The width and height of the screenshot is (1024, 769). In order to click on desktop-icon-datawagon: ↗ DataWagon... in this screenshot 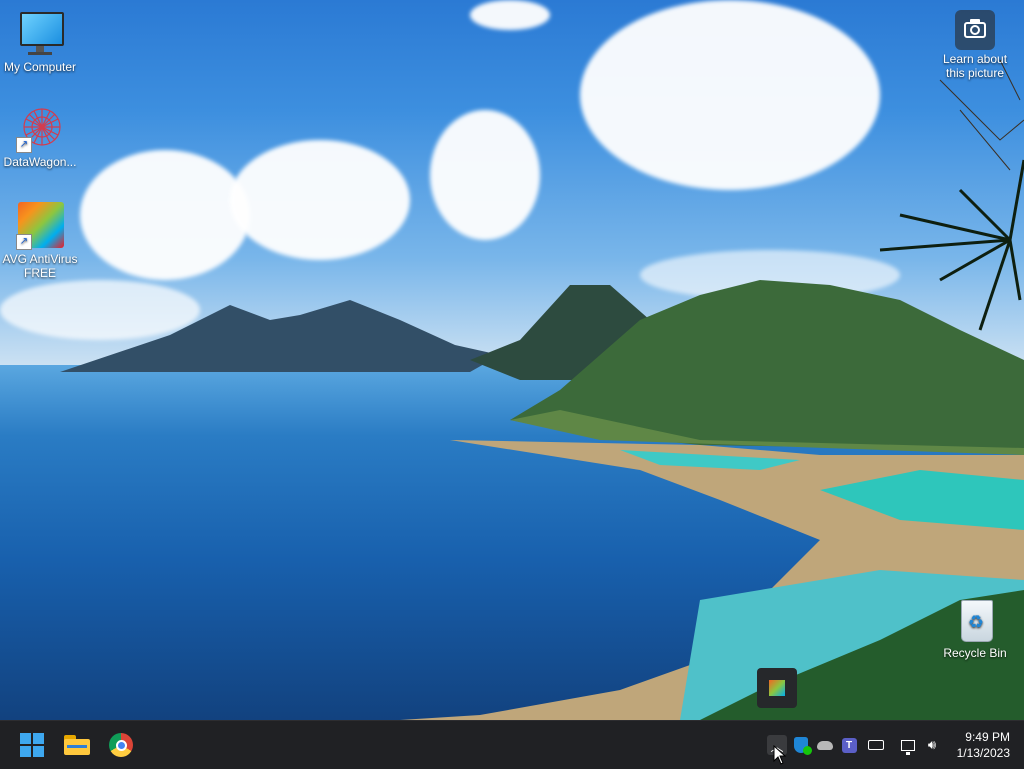, I will do `click(40, 137)`.